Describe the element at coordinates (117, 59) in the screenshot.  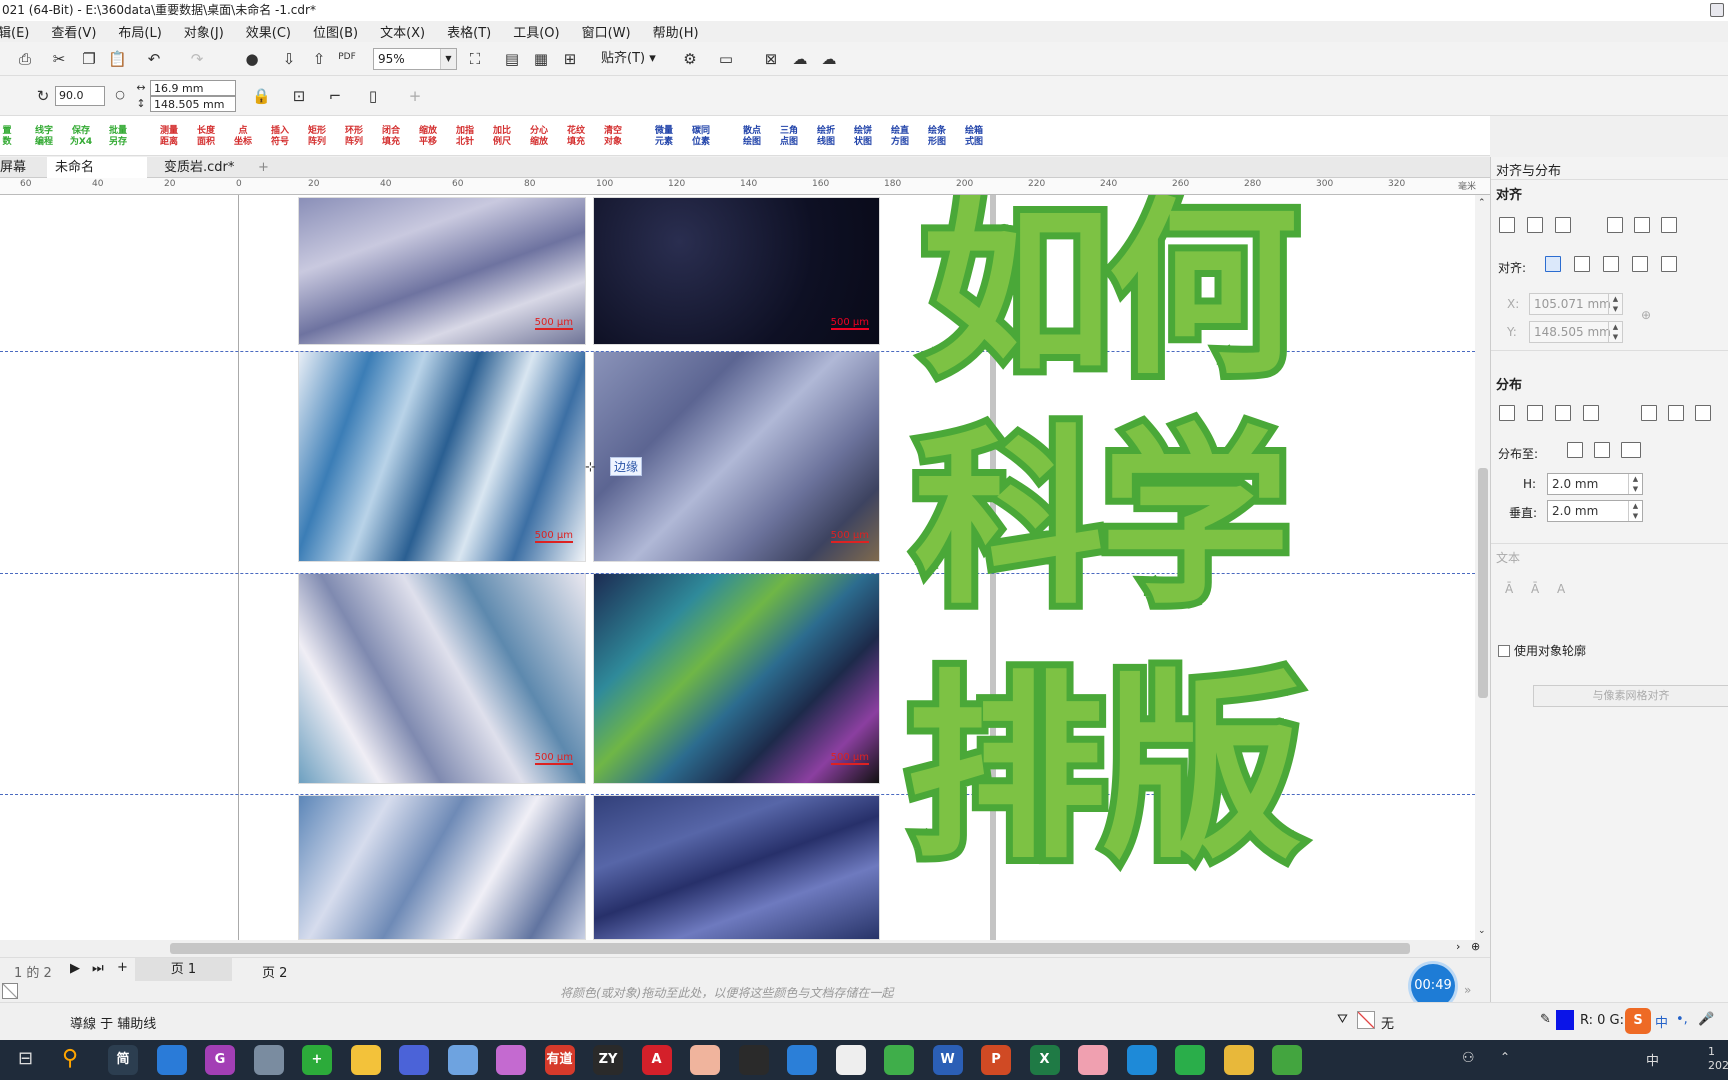
I see `paste-icon: 📋` at that location.